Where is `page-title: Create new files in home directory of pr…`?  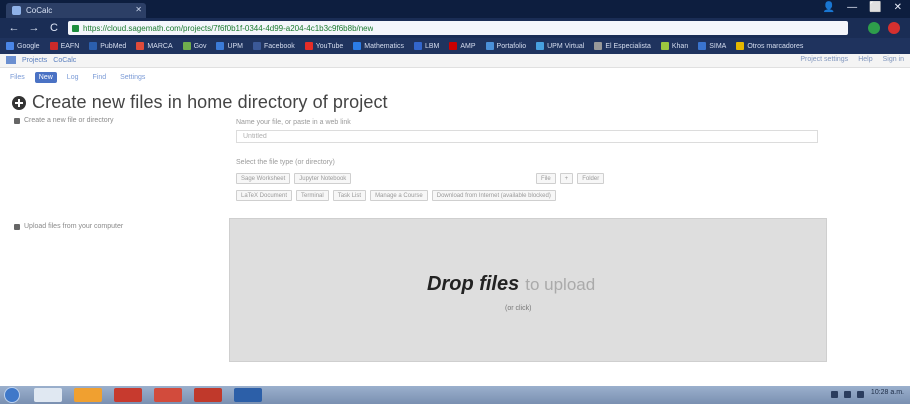
page-title: Create new files in home directory of pr… is located at coordinates (200, 102).